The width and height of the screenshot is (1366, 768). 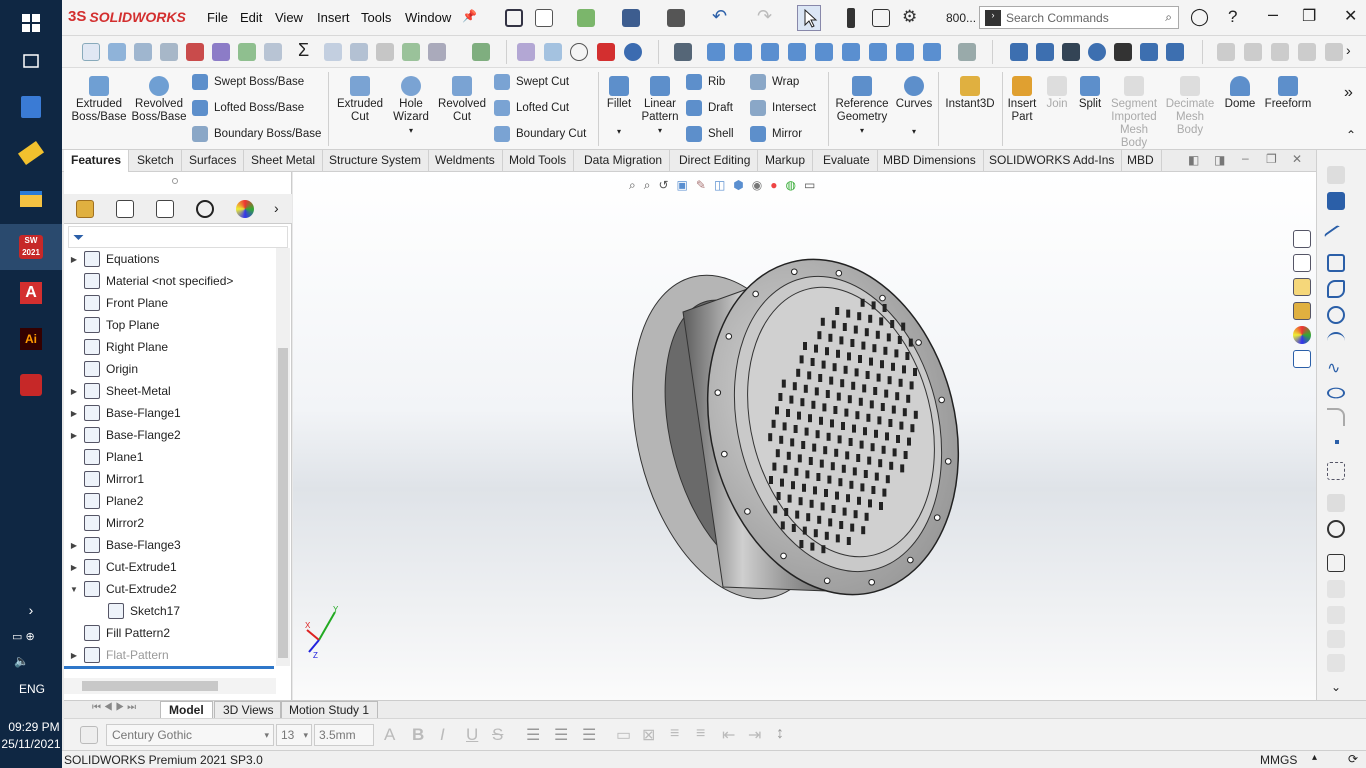 I want to click on tree-item: Mirror2, so click(x=170, y=523).